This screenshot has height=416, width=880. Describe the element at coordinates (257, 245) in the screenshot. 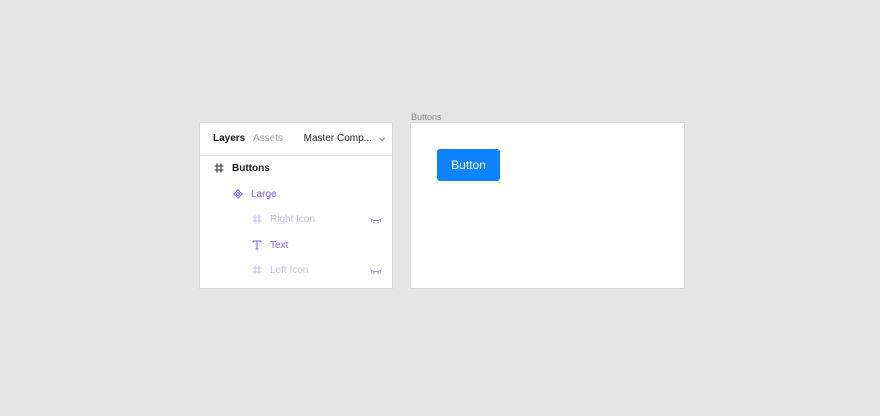

I see `text-icon` at that location.